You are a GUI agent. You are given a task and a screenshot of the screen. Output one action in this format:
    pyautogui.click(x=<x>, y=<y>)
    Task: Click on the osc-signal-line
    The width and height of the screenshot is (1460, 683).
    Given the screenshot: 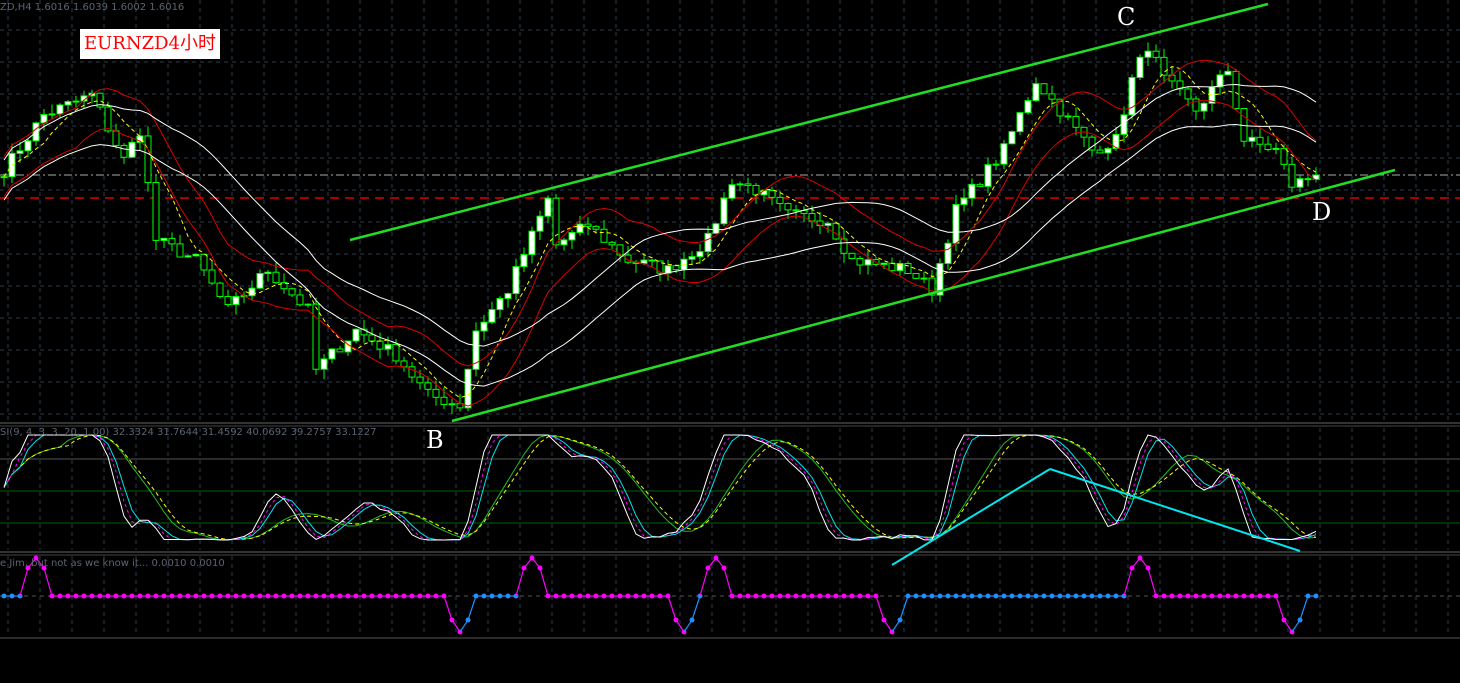 What is the action you would take?
    pyautogui.click(x=660, y=487)
    